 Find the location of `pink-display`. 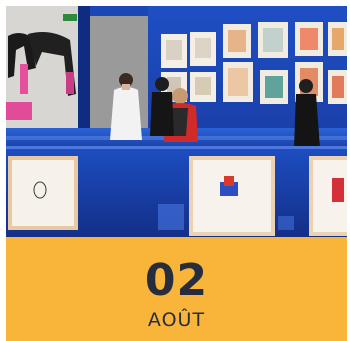

pink-display is located at coordinates (19, 111).